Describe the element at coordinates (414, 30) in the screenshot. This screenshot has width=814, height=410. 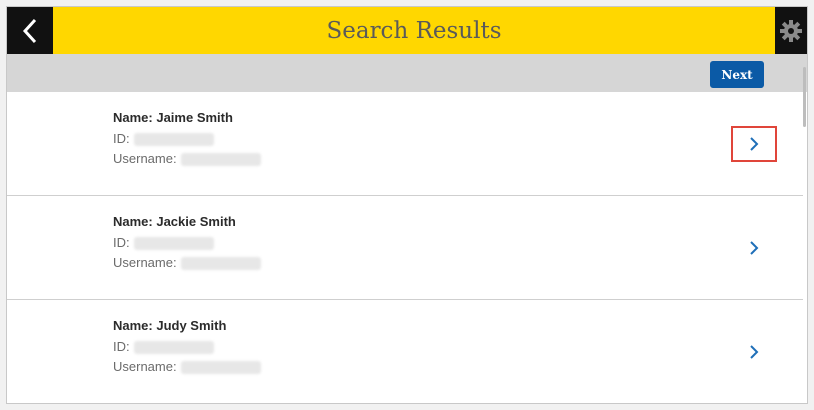
I see `page-title: Search Results` at that location.